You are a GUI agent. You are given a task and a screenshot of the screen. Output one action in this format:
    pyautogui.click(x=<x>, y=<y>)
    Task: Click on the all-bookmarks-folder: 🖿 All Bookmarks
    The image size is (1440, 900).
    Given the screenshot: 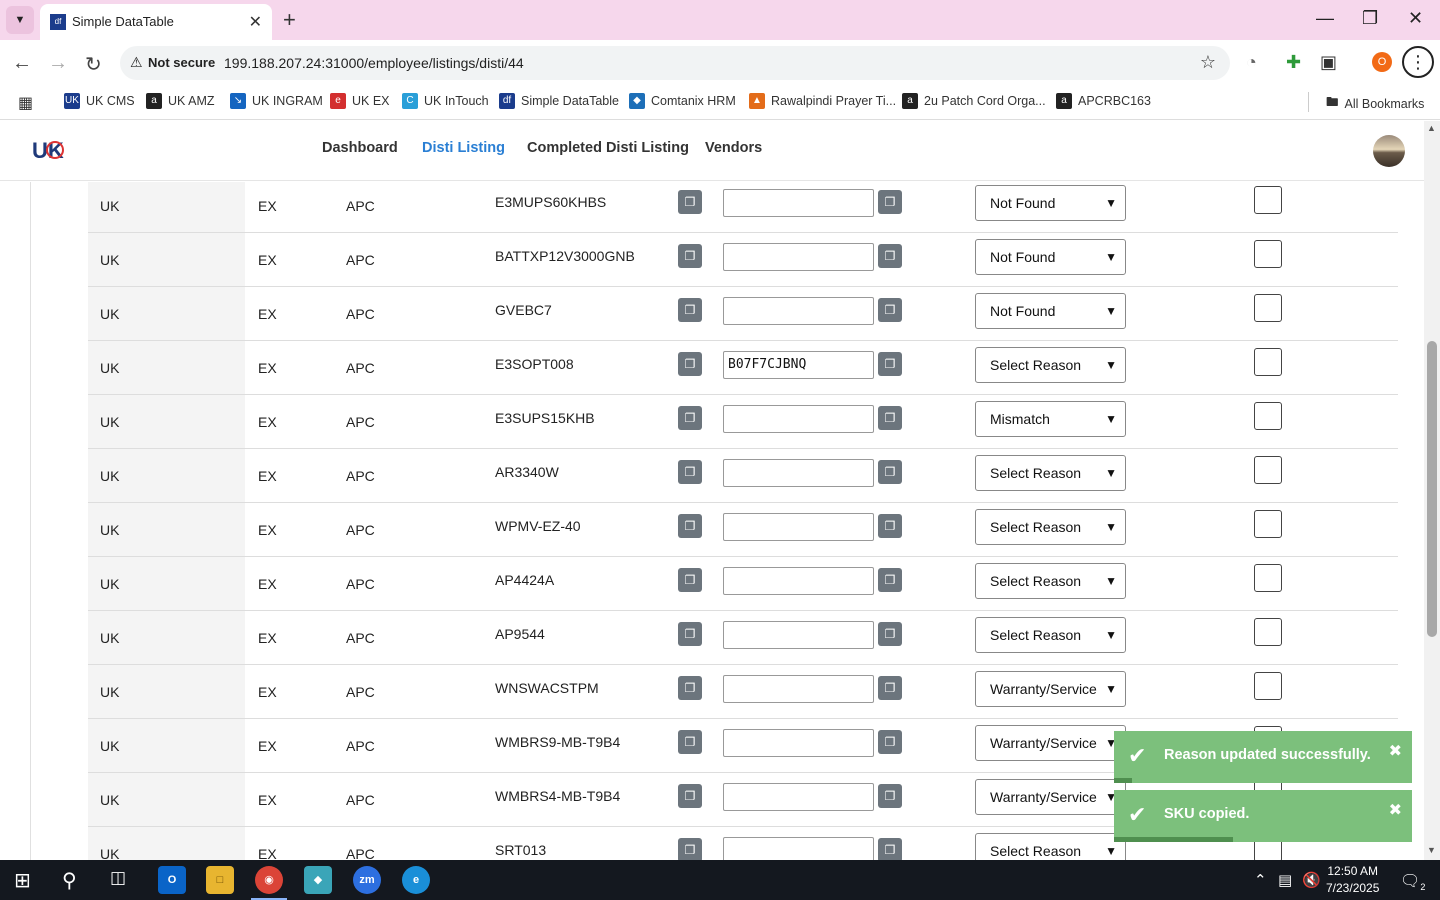 What is the action you would take?
    pyautogui.click(x=1375, y=103)
    